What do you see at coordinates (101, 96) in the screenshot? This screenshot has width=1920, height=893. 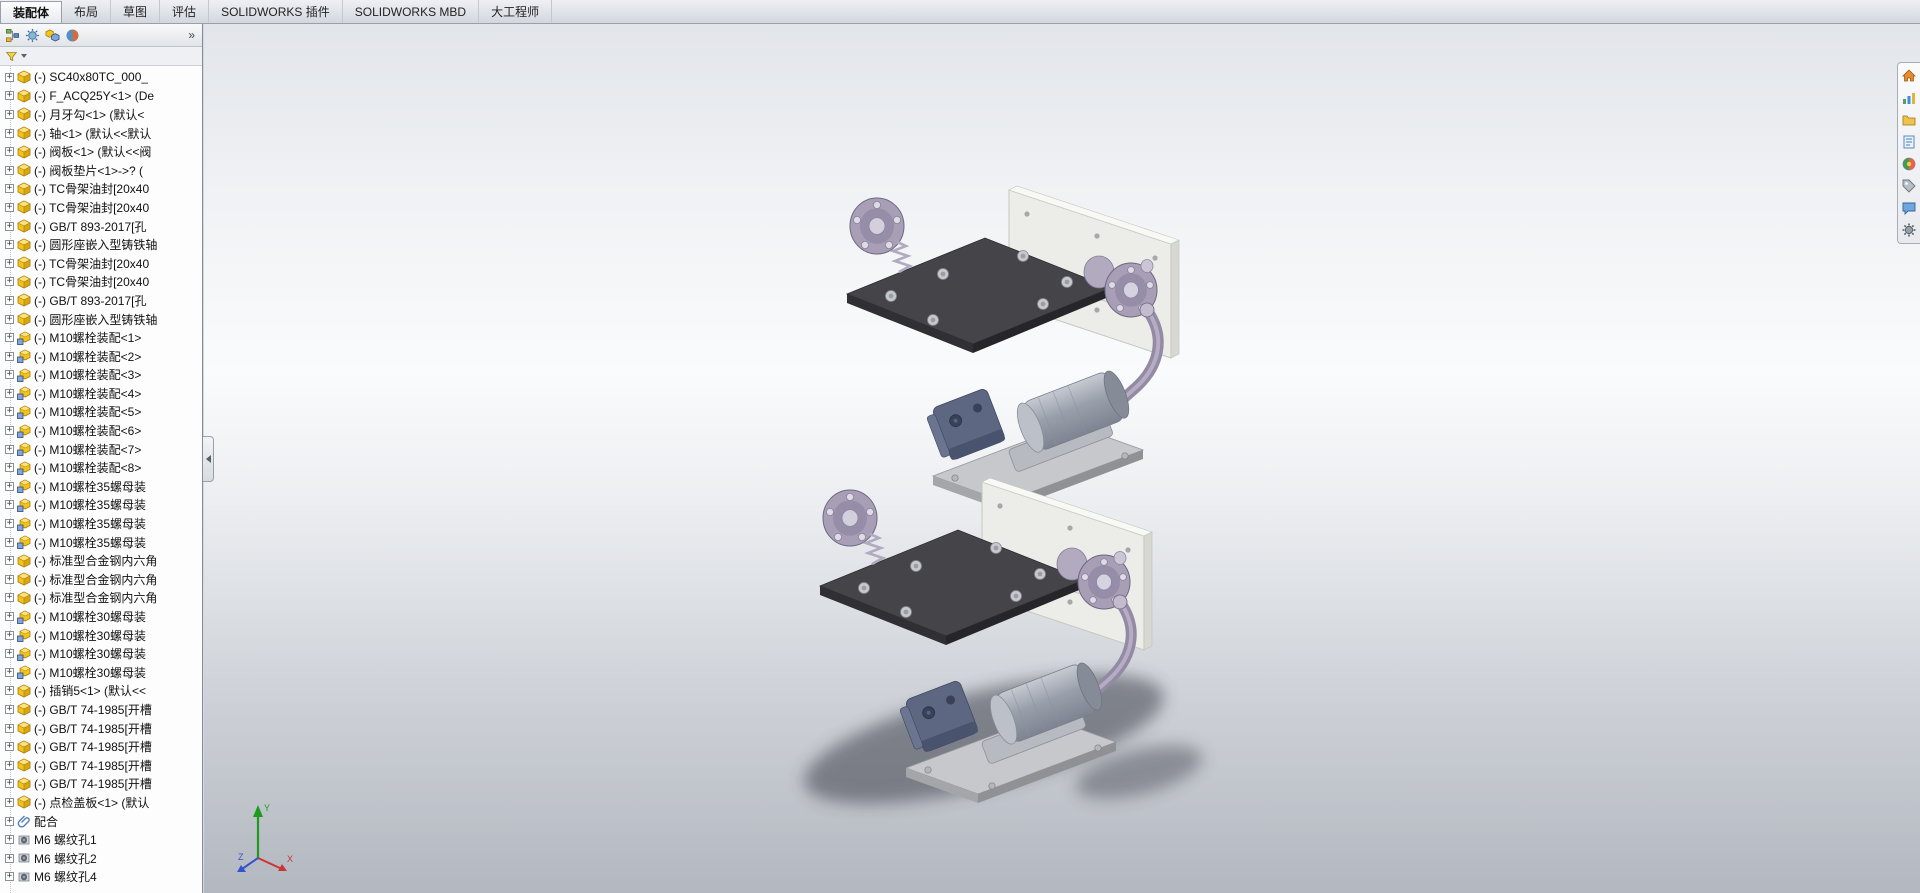 I see `tree-item: + (-) F_ACQ25Y<1> (De` at bounding box center [101, 96].